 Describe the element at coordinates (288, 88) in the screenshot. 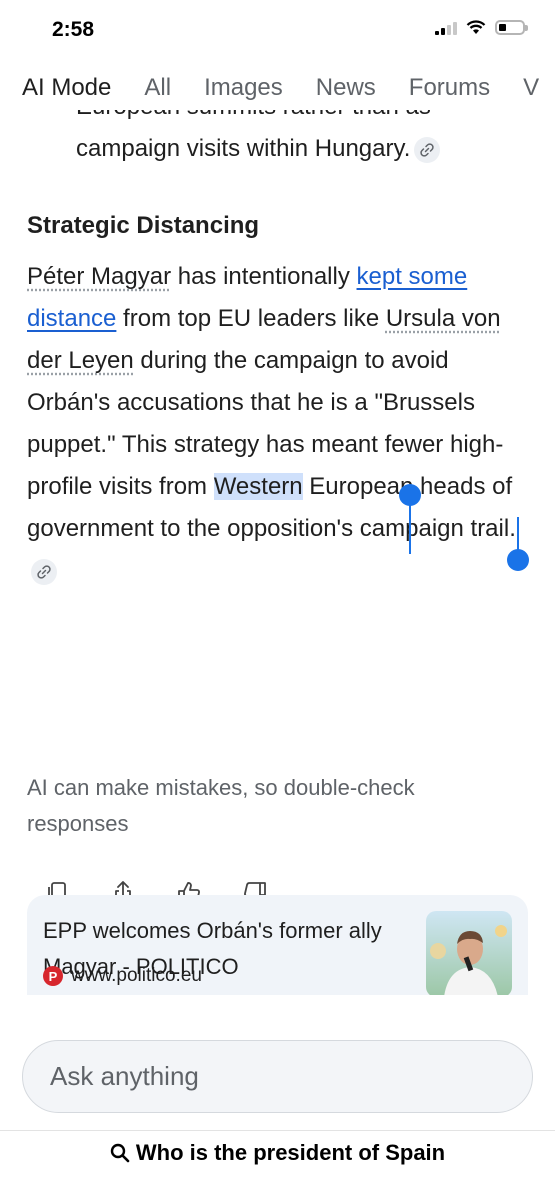

I see `search-mode-tabs: AI Mode All Images News Forums V` at that location.